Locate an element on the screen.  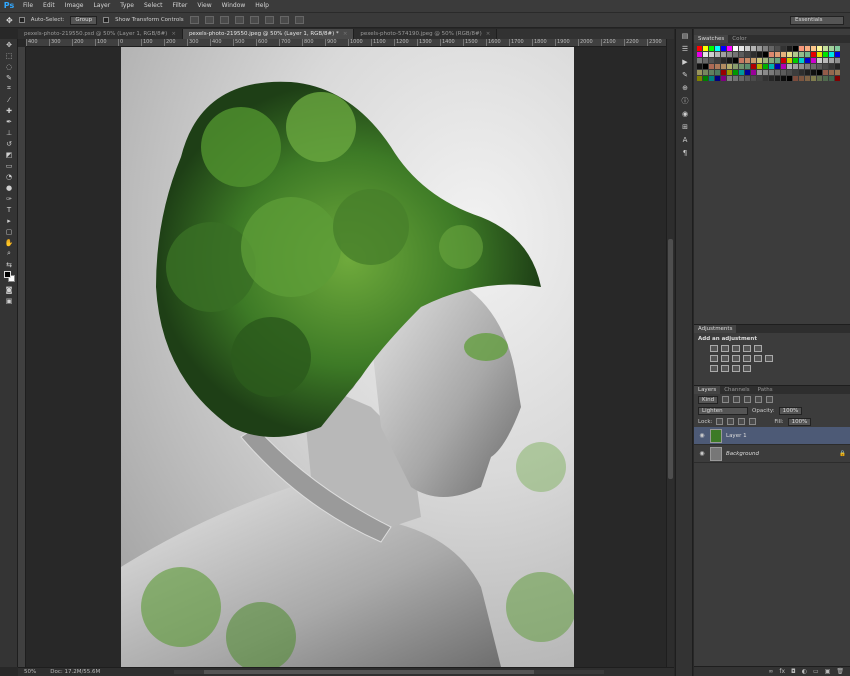
type-filter-icon is located at coordinates (748, 399).